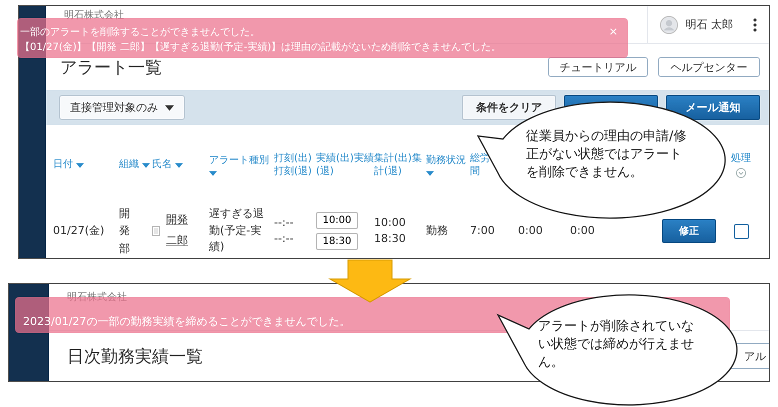 Image resolution: width=778 pixels, height=407 pixels. I want to click on column-header: 組織, so click(129, 165).